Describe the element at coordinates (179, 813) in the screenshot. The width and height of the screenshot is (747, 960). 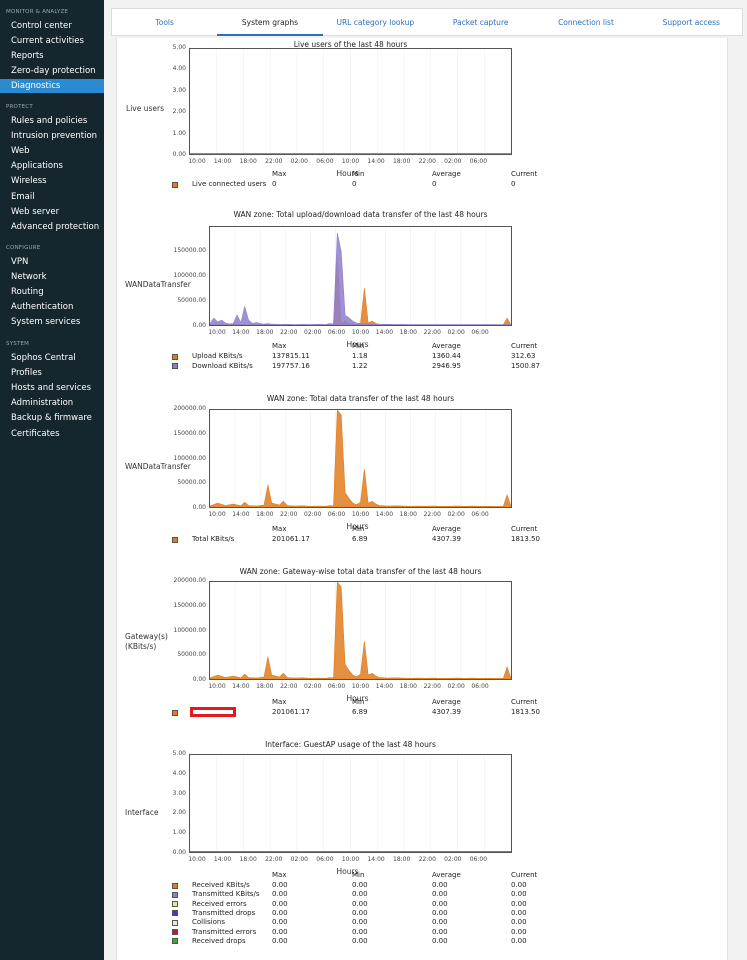
I see `y-tick-label: 2.00` at that location.